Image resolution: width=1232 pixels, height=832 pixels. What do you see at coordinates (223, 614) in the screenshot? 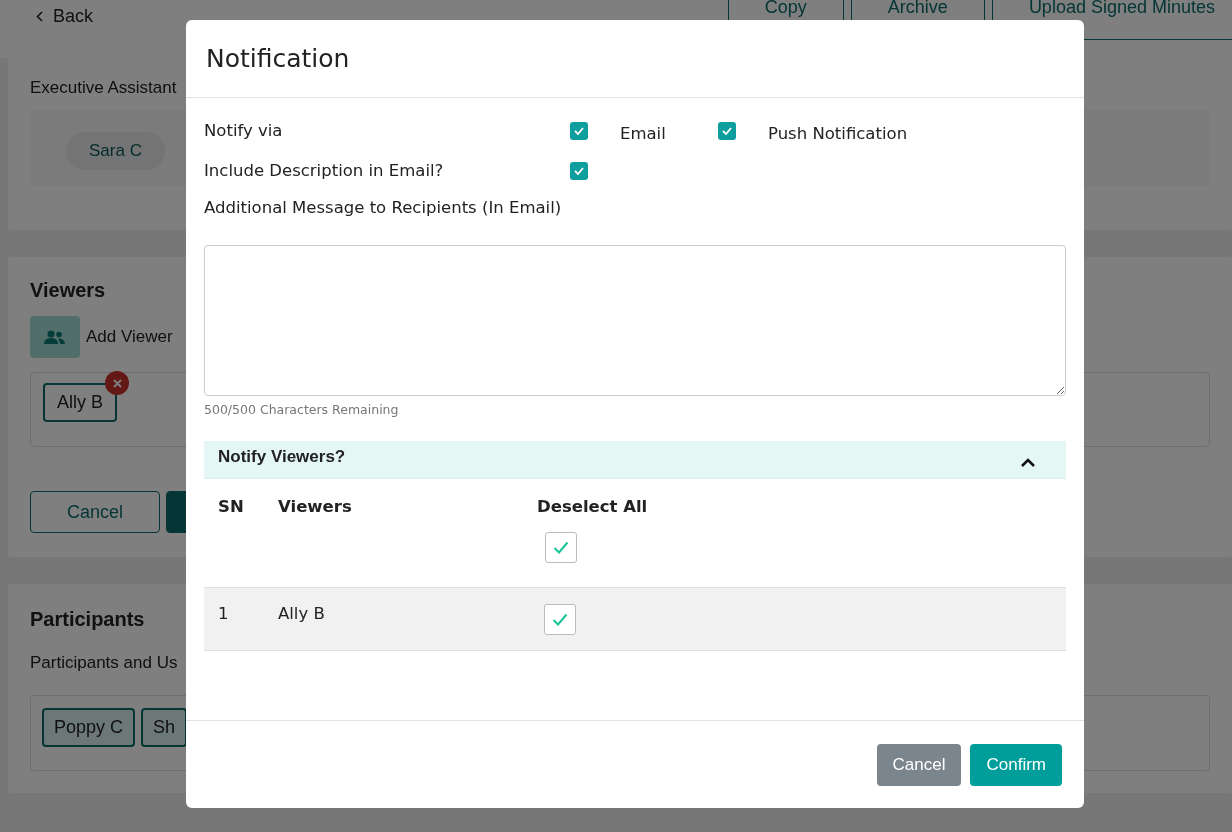
I see `table-cell-text: 1` at bounding box center [223, 614].